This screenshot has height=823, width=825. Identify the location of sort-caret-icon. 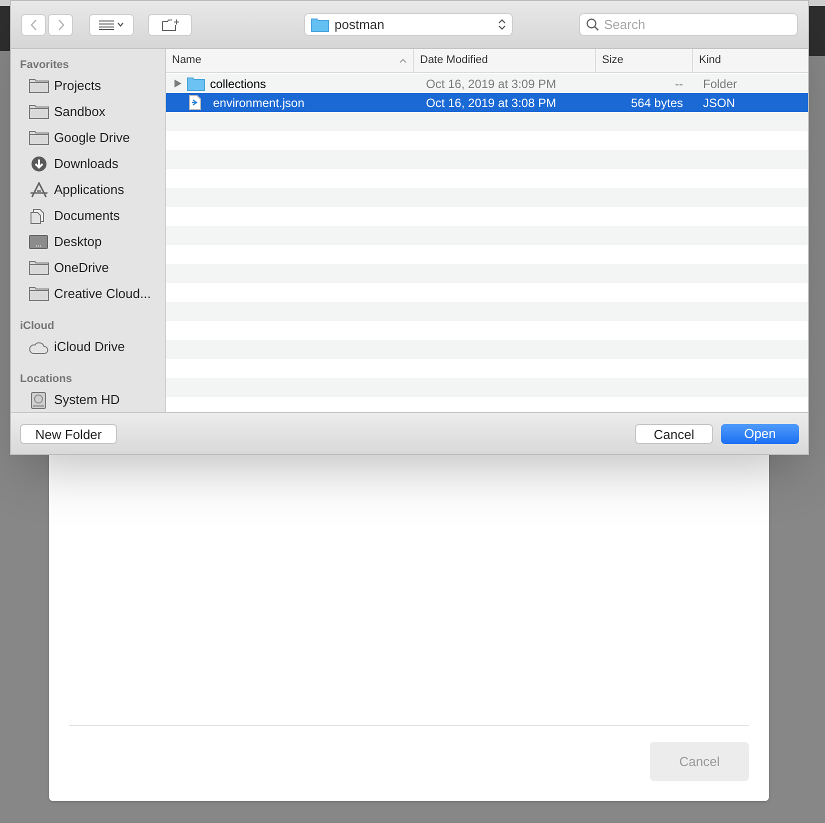
(403, 60).